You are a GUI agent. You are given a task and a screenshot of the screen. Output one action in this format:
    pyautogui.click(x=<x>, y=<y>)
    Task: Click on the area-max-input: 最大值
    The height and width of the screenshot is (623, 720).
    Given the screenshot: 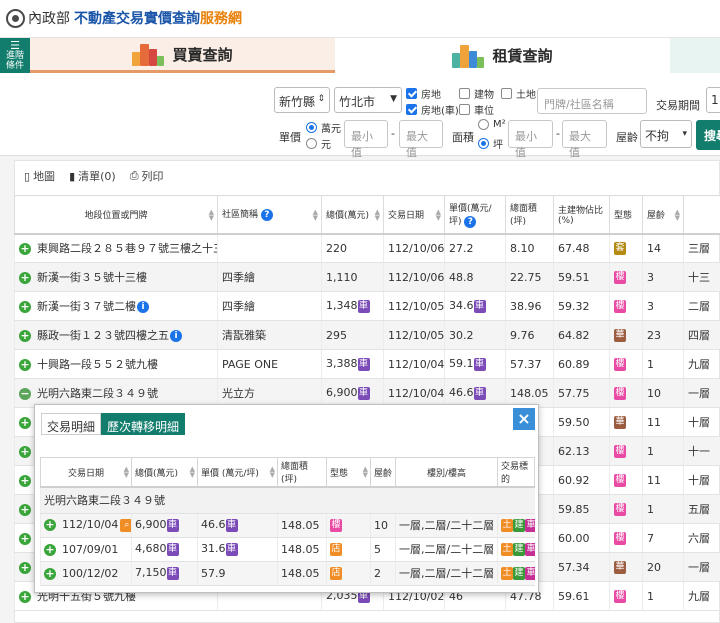 What is the action you would take?
    pyautogui.click(x=584, y=139)
    